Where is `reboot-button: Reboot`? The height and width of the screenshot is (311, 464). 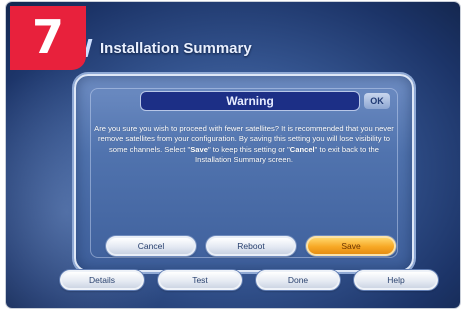
reboot-button: Reboot is located at coordinates (251, 246).